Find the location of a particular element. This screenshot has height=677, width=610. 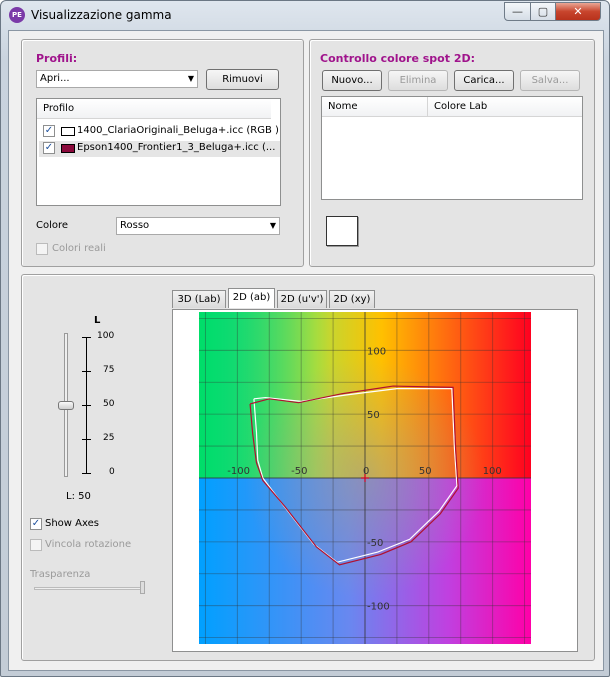

x-tick-label: -100 is located at coordinates (238, 471).